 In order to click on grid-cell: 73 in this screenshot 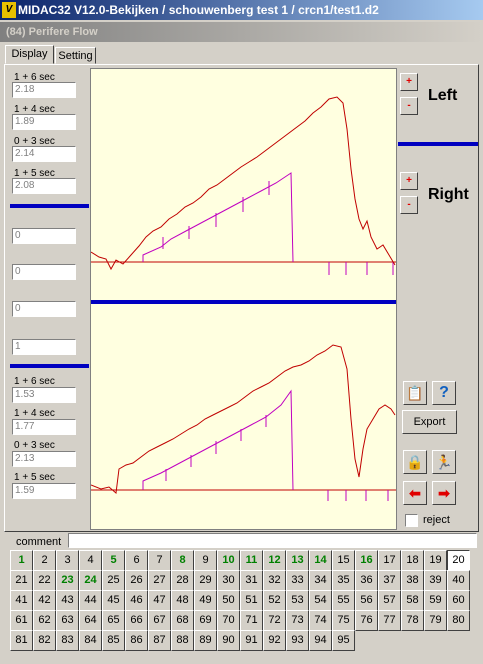, I will do `click(297, 620)`.